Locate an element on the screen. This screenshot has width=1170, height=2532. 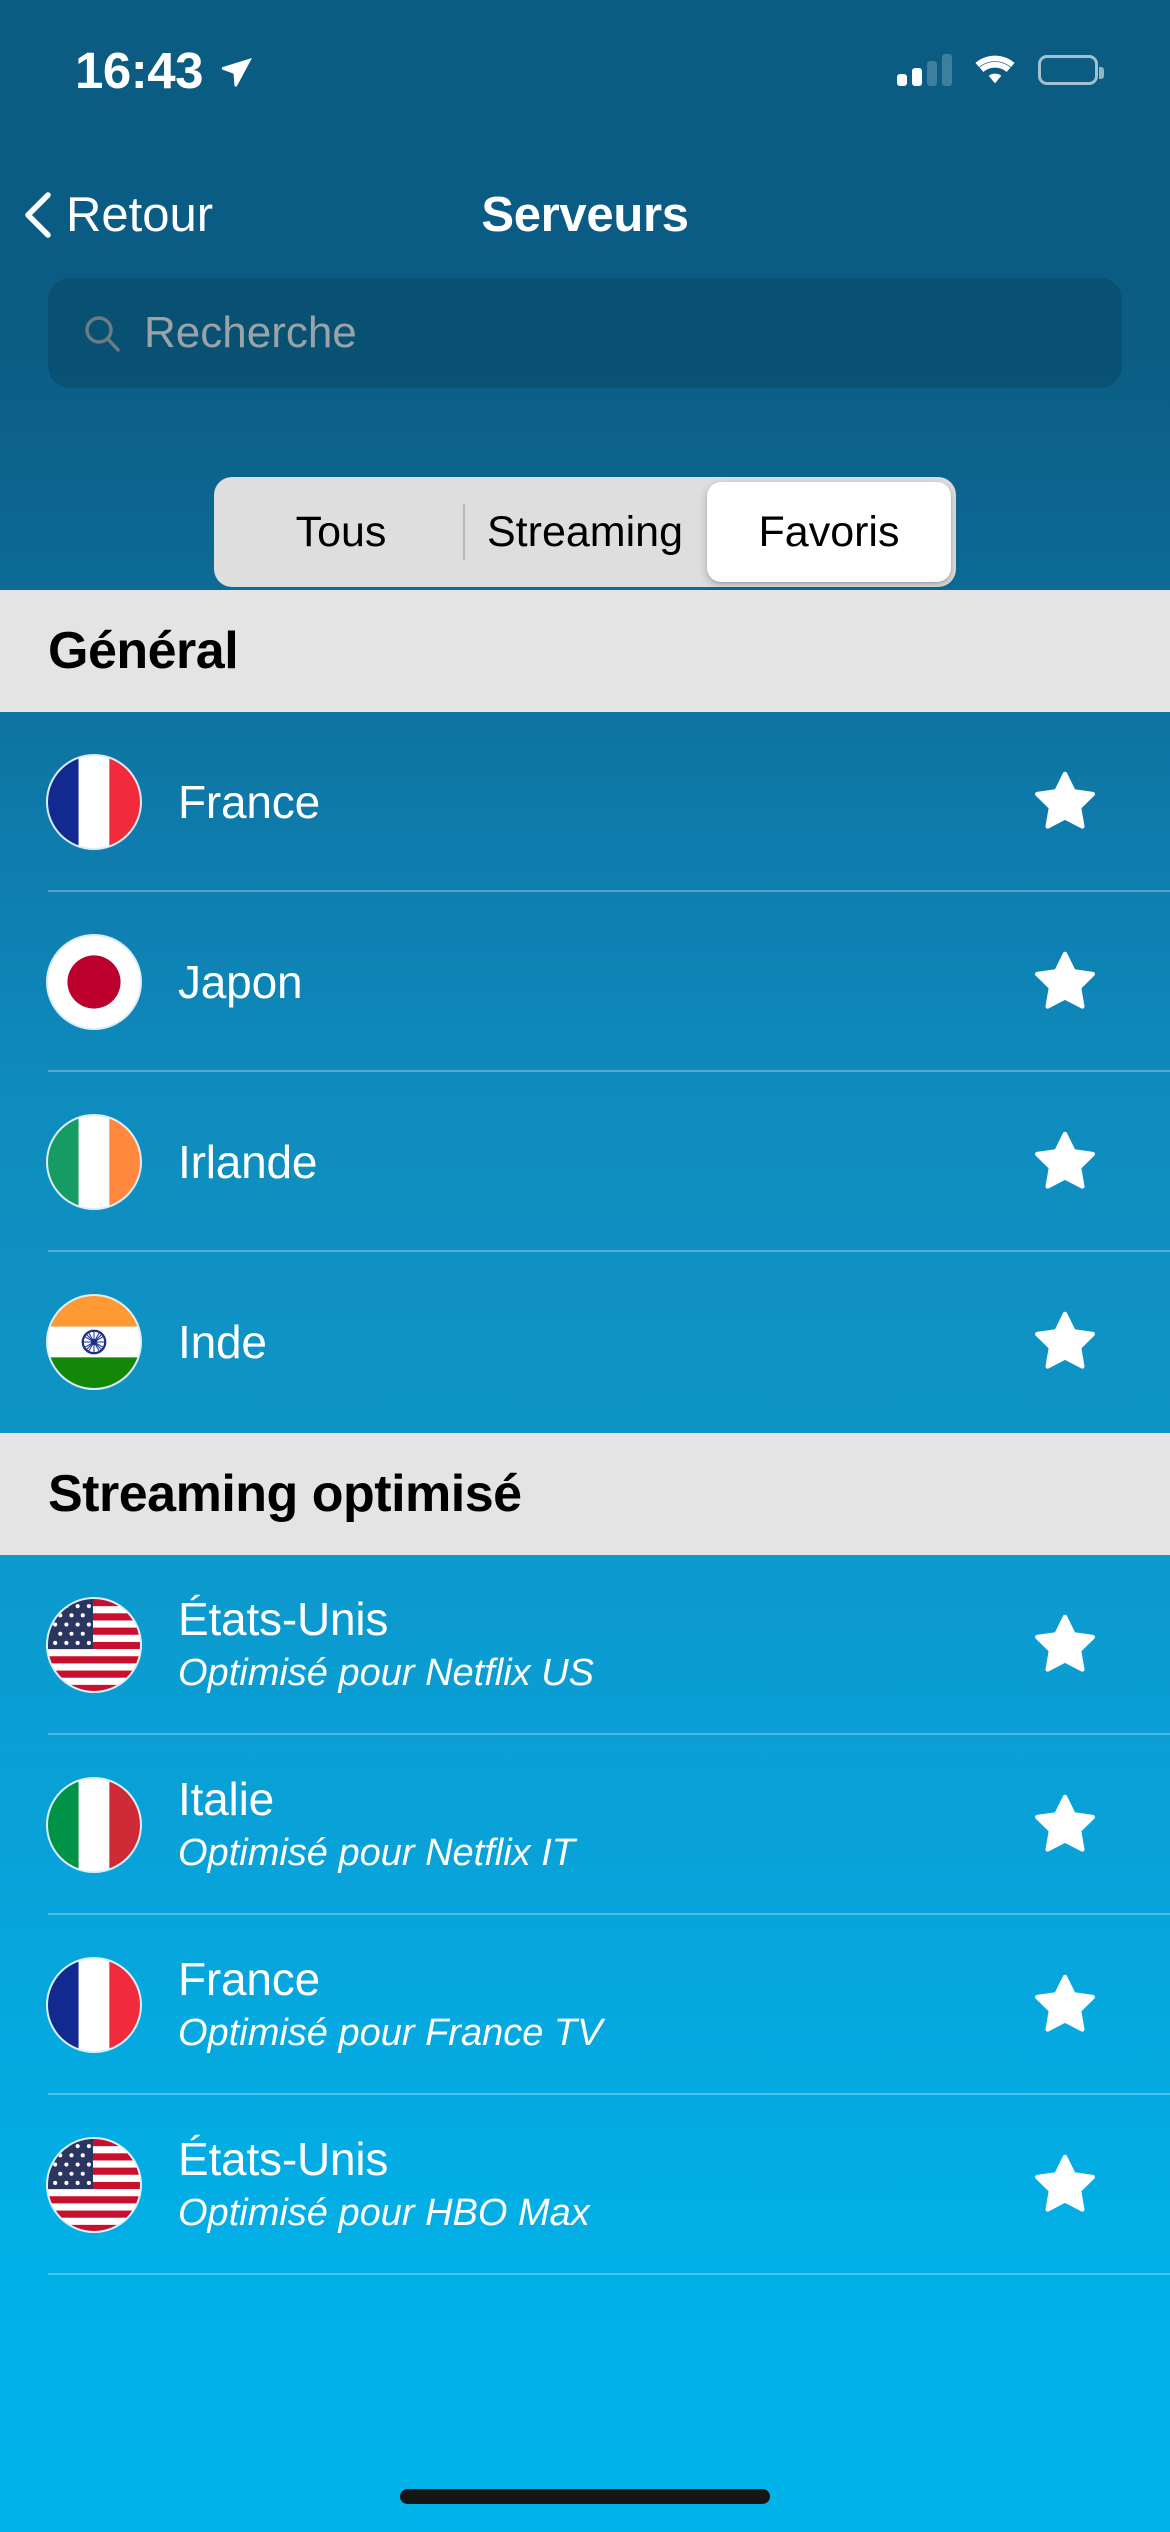
server-subtitle: Optimisé pour Netflix US is located at coordinates (386, 1672).